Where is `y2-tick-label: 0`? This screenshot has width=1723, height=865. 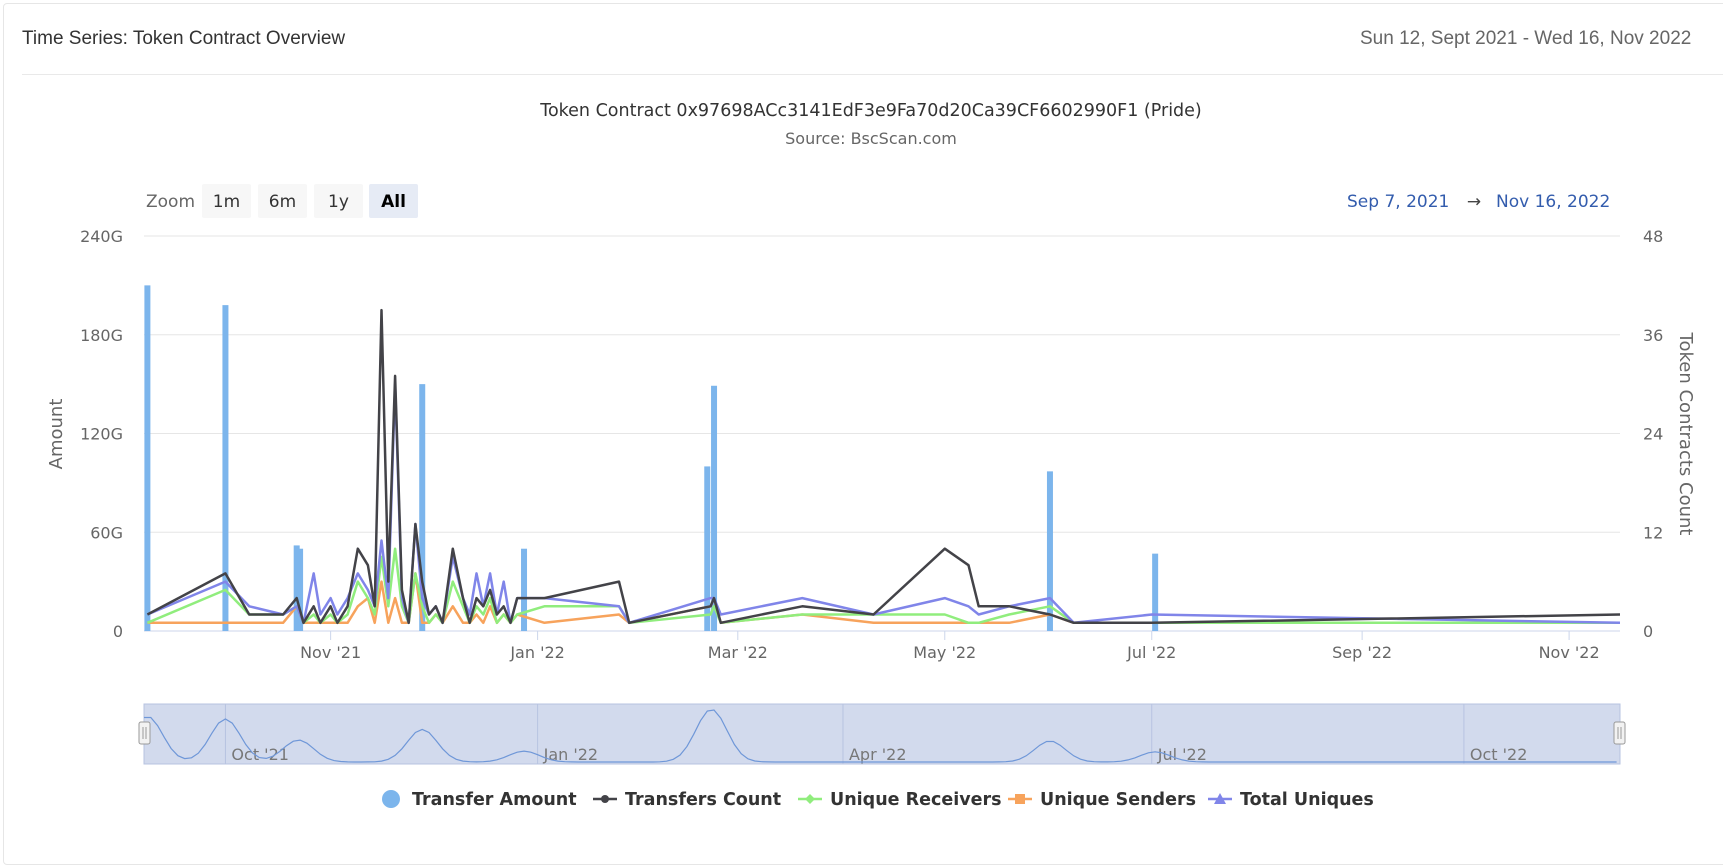 y2-tick-label: 0 is located at coordinates (1648, 631).